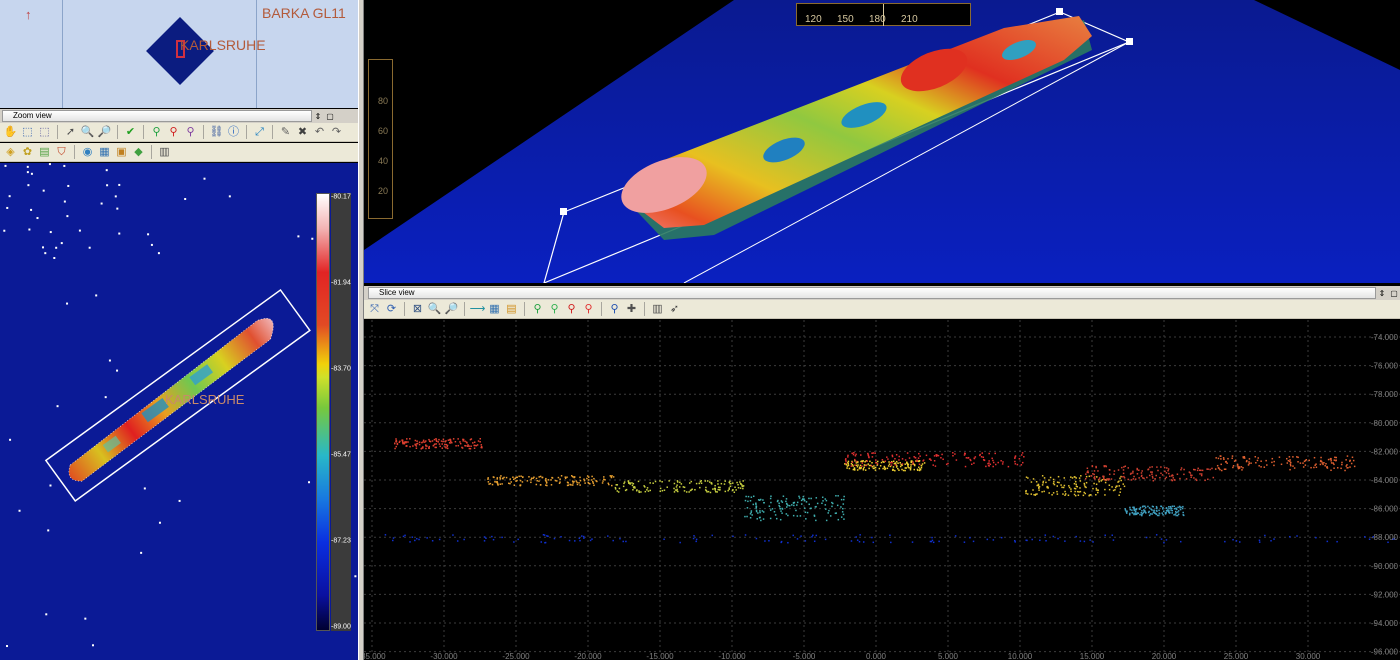 Image resolution: width=1400 pixels, height=660 pixels. I want to click on overview-map: ↑ KARLSRUHE BARKA GL11, so click(179, 54).